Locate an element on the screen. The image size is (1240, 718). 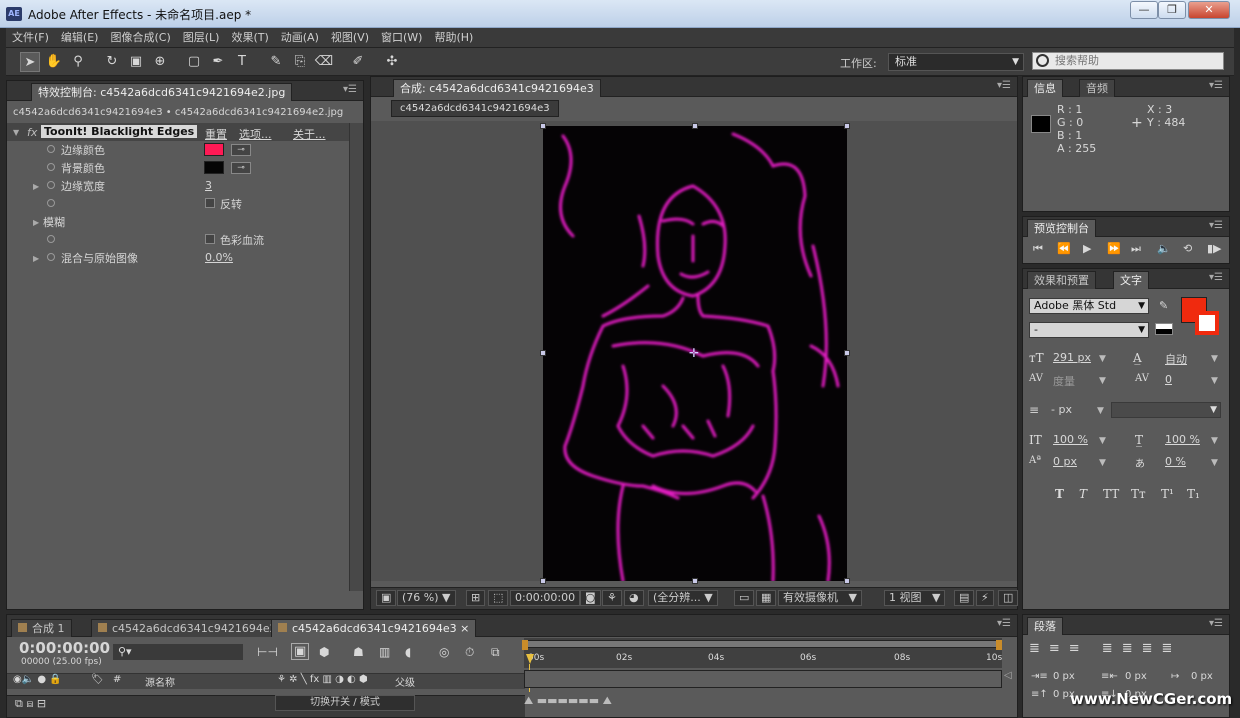
ram-preview-icon: ▮▶ is located at coordinates (1214, 248).